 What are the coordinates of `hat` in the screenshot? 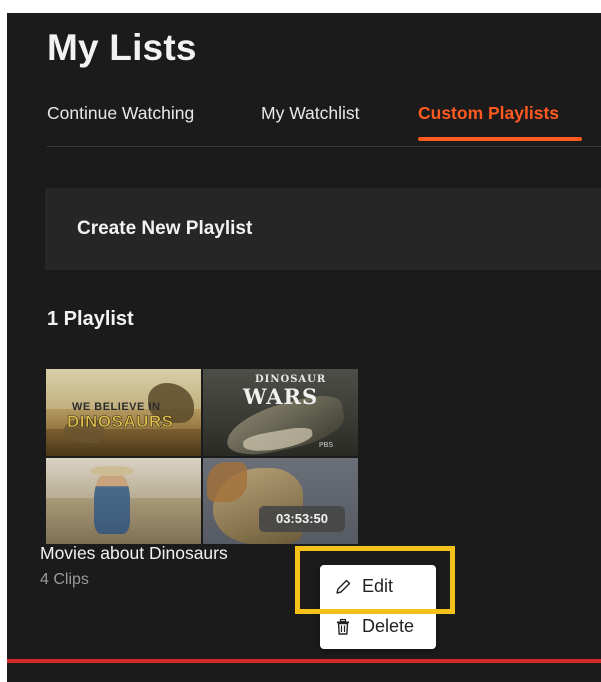 It's located at (112, 471).